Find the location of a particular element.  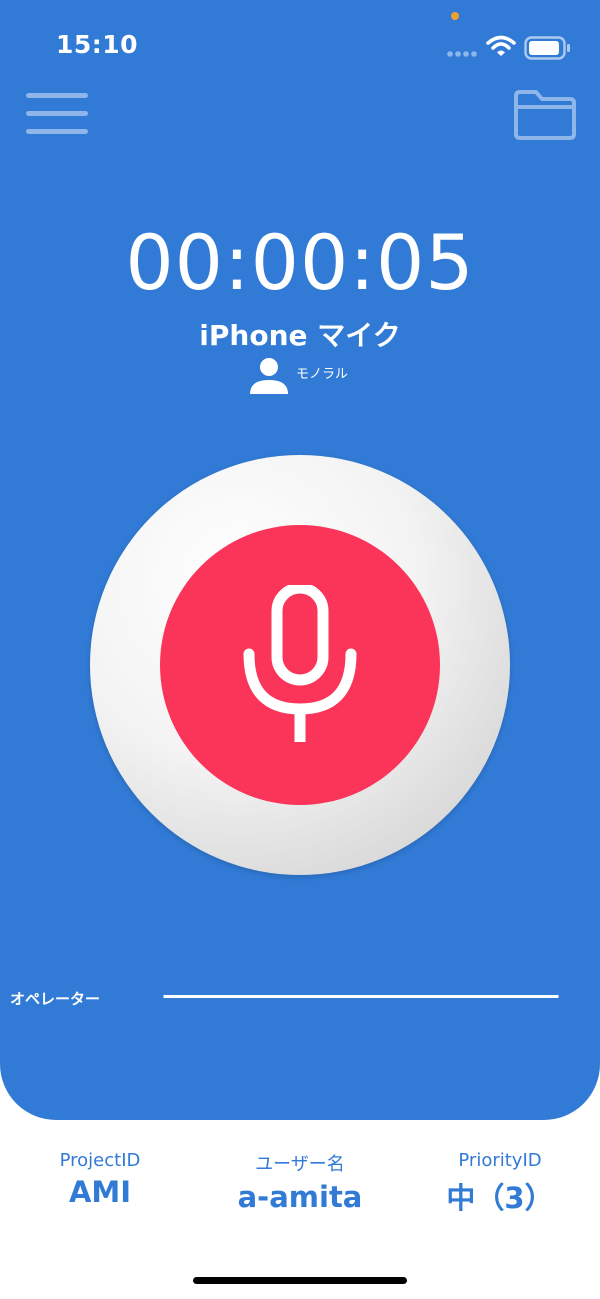

folder-icon is located at coordinates (544, 115).